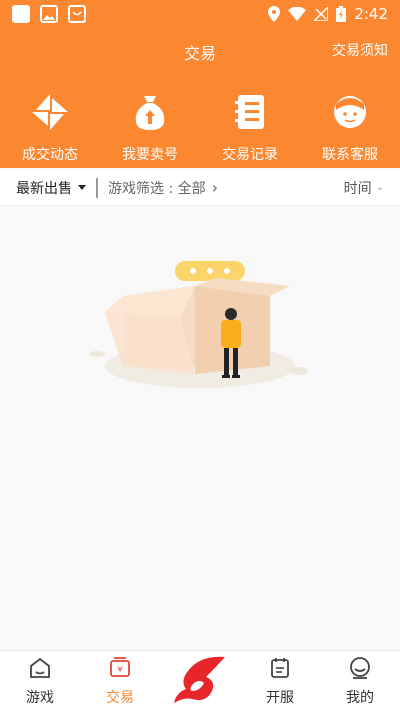 Image resolution: width=400 pixels, height=711 pixels. Describe the element at coordinates (21, 14) in the screenshot. I see `notification-icon` at that location.